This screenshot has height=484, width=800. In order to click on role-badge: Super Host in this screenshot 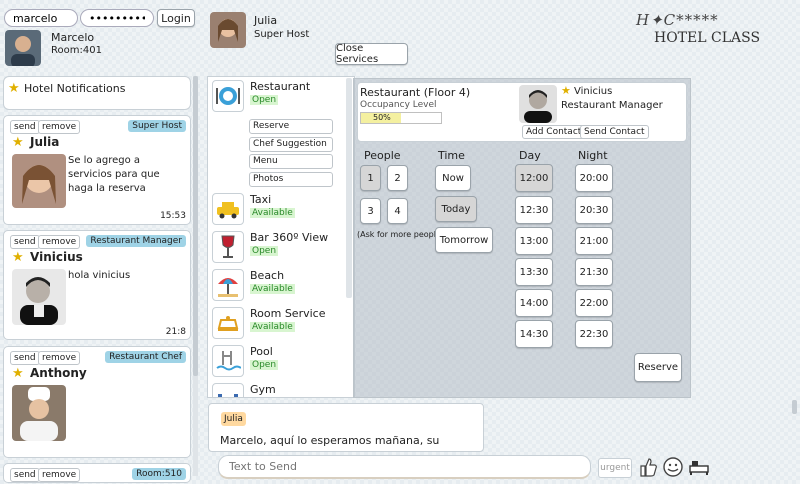, I will do `click(157, 126)`.